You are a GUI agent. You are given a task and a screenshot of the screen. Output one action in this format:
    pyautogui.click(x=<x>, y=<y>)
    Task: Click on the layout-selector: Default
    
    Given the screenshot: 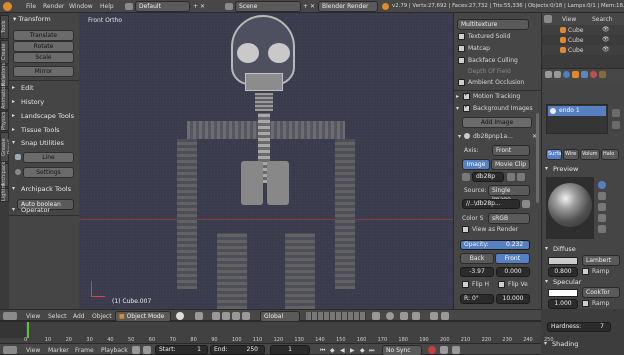 What is the action you would take?
    pyautogui.click(x=162, y=6)
    